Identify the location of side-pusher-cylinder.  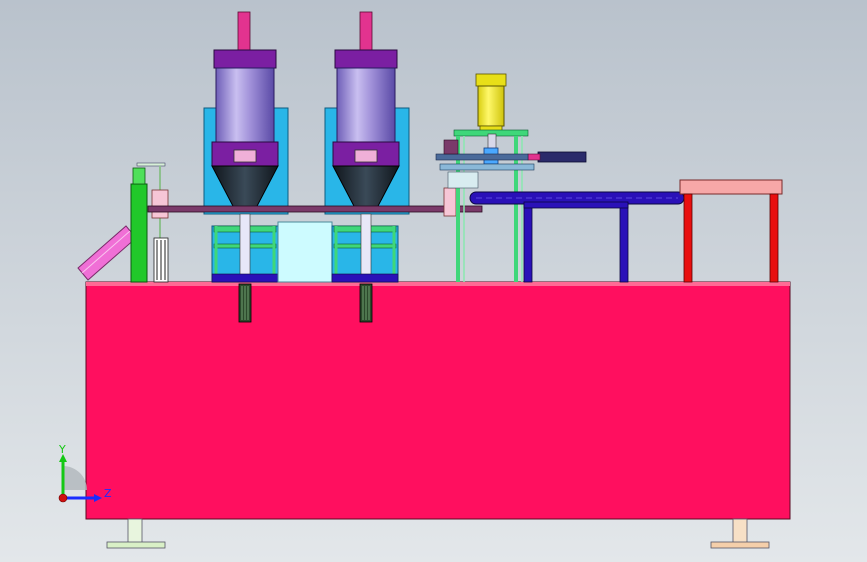
(562, 157).